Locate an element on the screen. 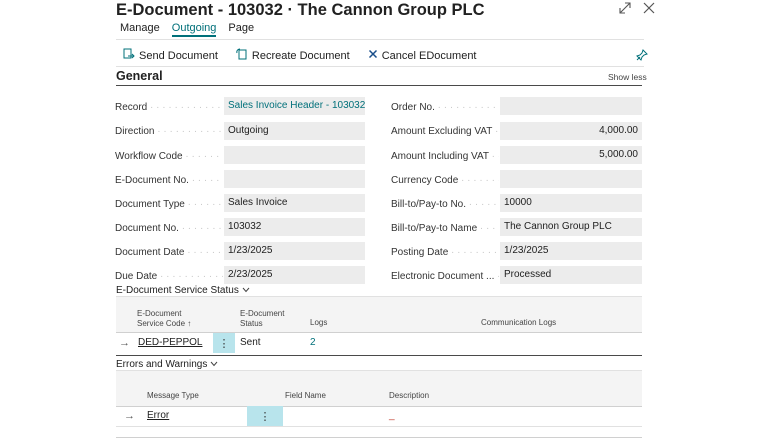  show-less-link: Show less is located at coordinates (627, 77).